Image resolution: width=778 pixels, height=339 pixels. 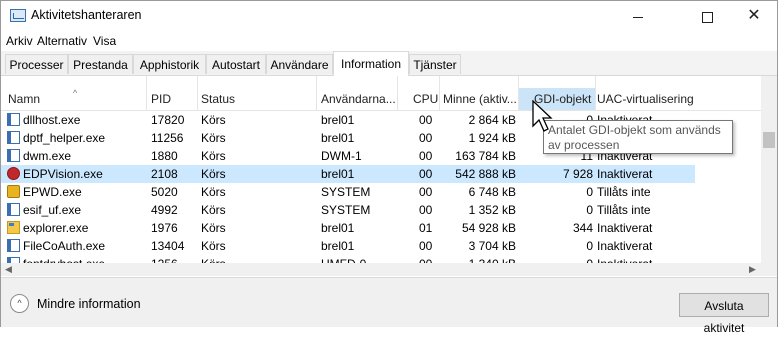 I want to click on cell-user: DWM-1, so click(x=341, y=156).